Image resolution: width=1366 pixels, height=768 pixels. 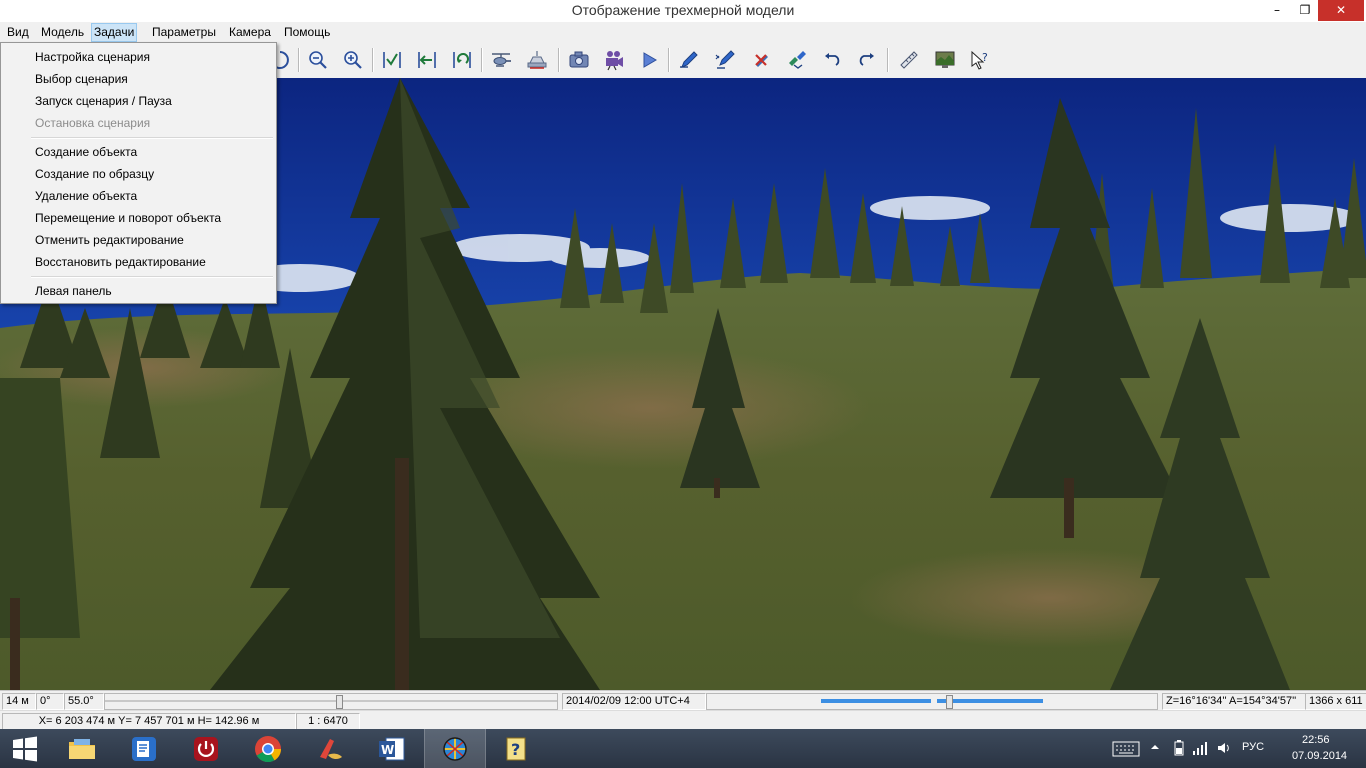 What do you see at coordinates (1319, 756) in the screenshot?
I see `clock-date: 07.09.2014` at bounding box center [1319, 756].